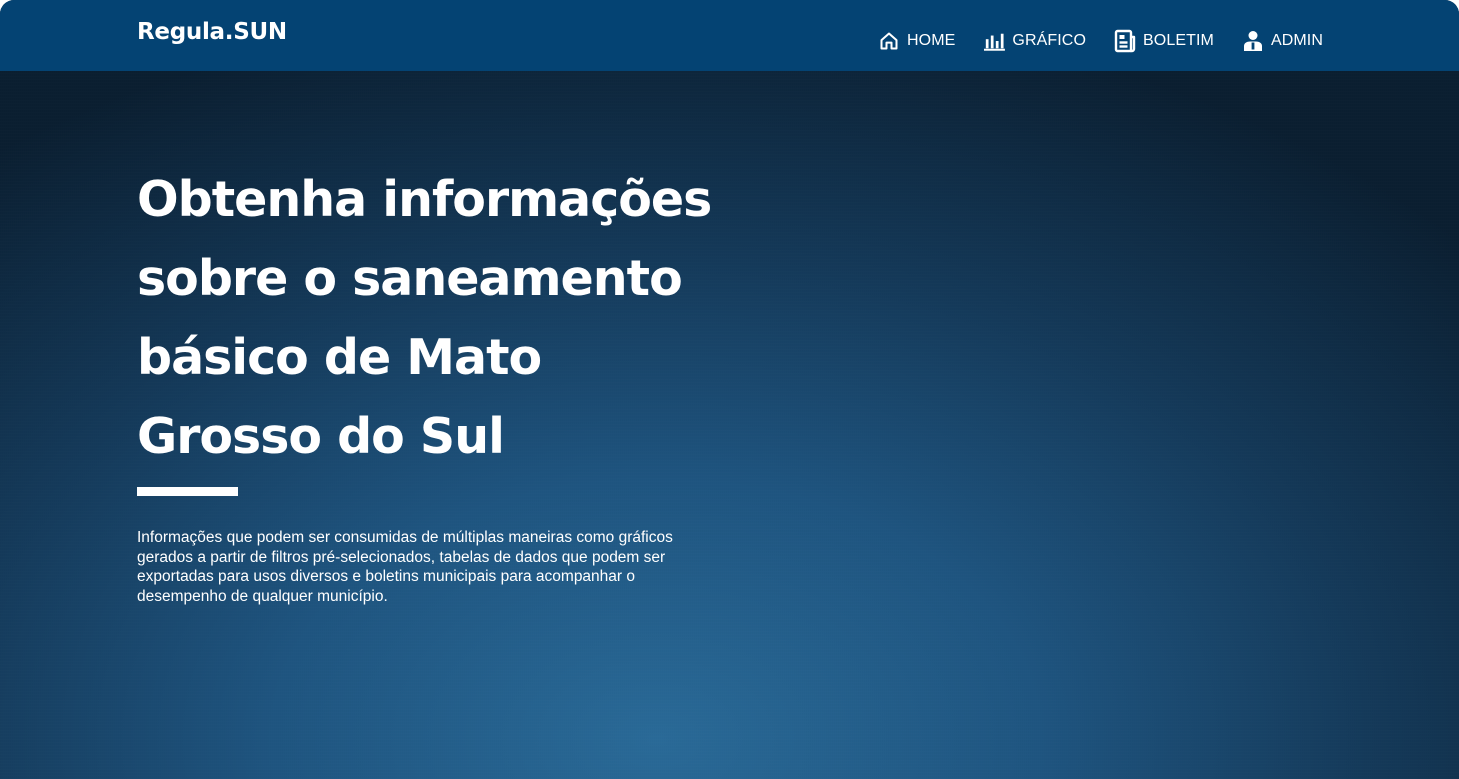  What do you see at coordinates (187, 491) in the screenshot?
I see `hero-divider` at bounding box center [187, 491].